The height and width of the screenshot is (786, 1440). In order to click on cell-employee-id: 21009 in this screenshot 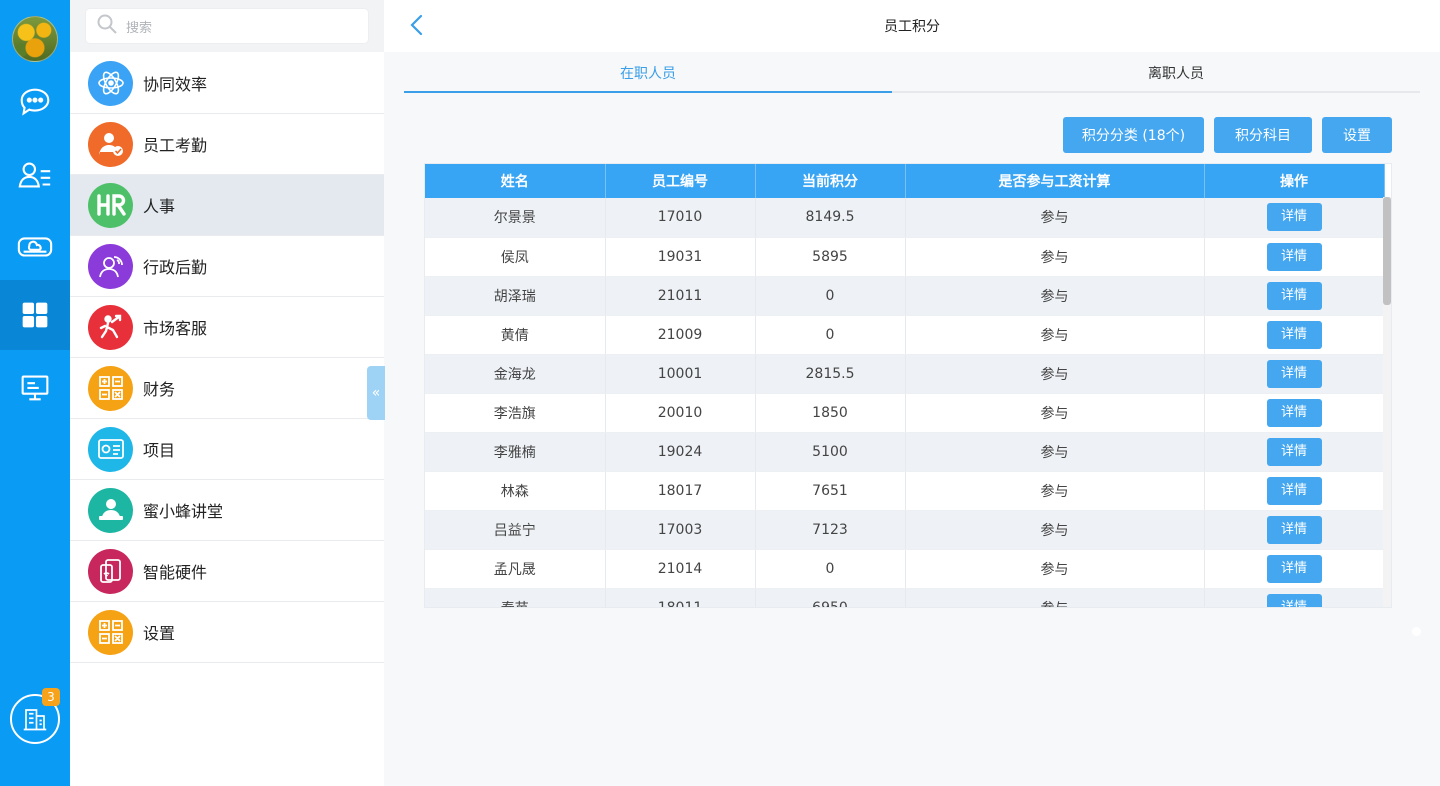, I will do `click(680, 335)`.